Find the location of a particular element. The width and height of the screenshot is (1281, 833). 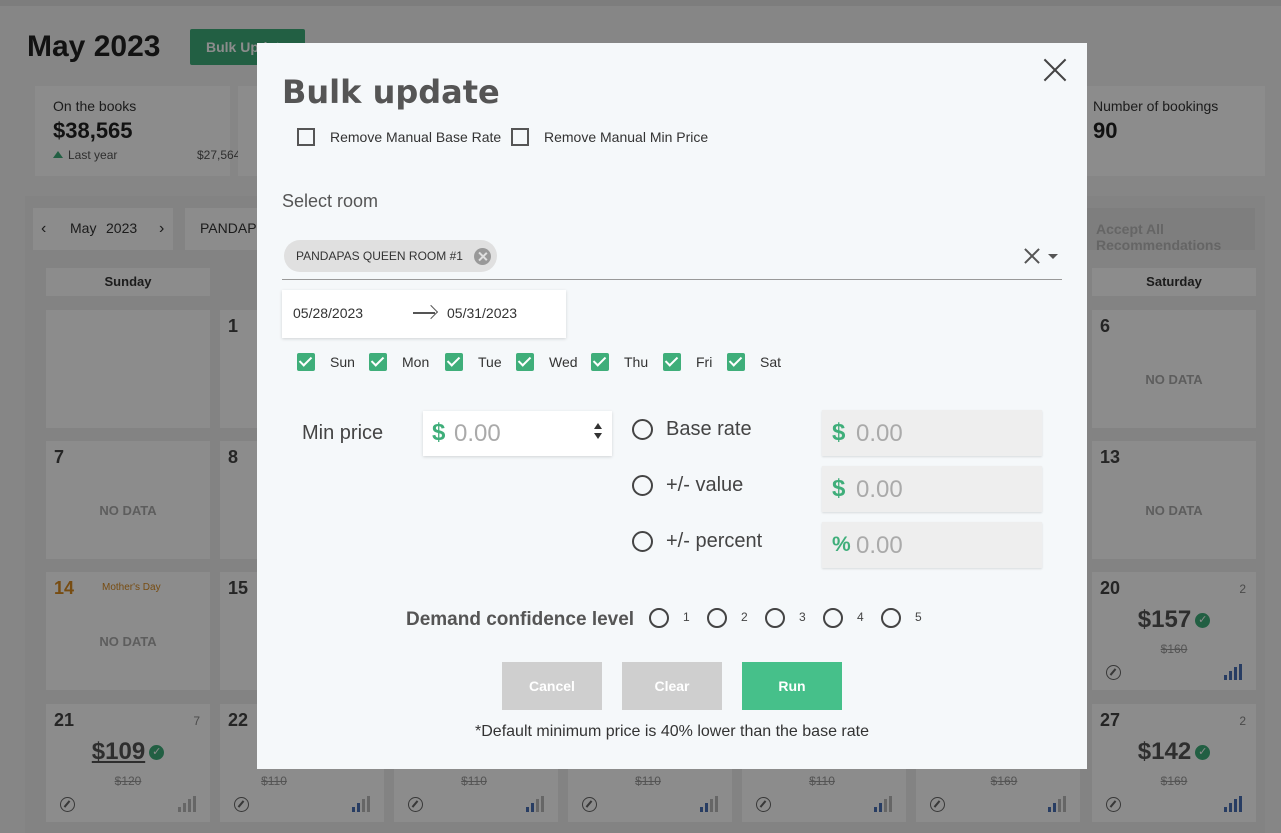

cancel-button: Cancel is located at coordinates (552, 686).